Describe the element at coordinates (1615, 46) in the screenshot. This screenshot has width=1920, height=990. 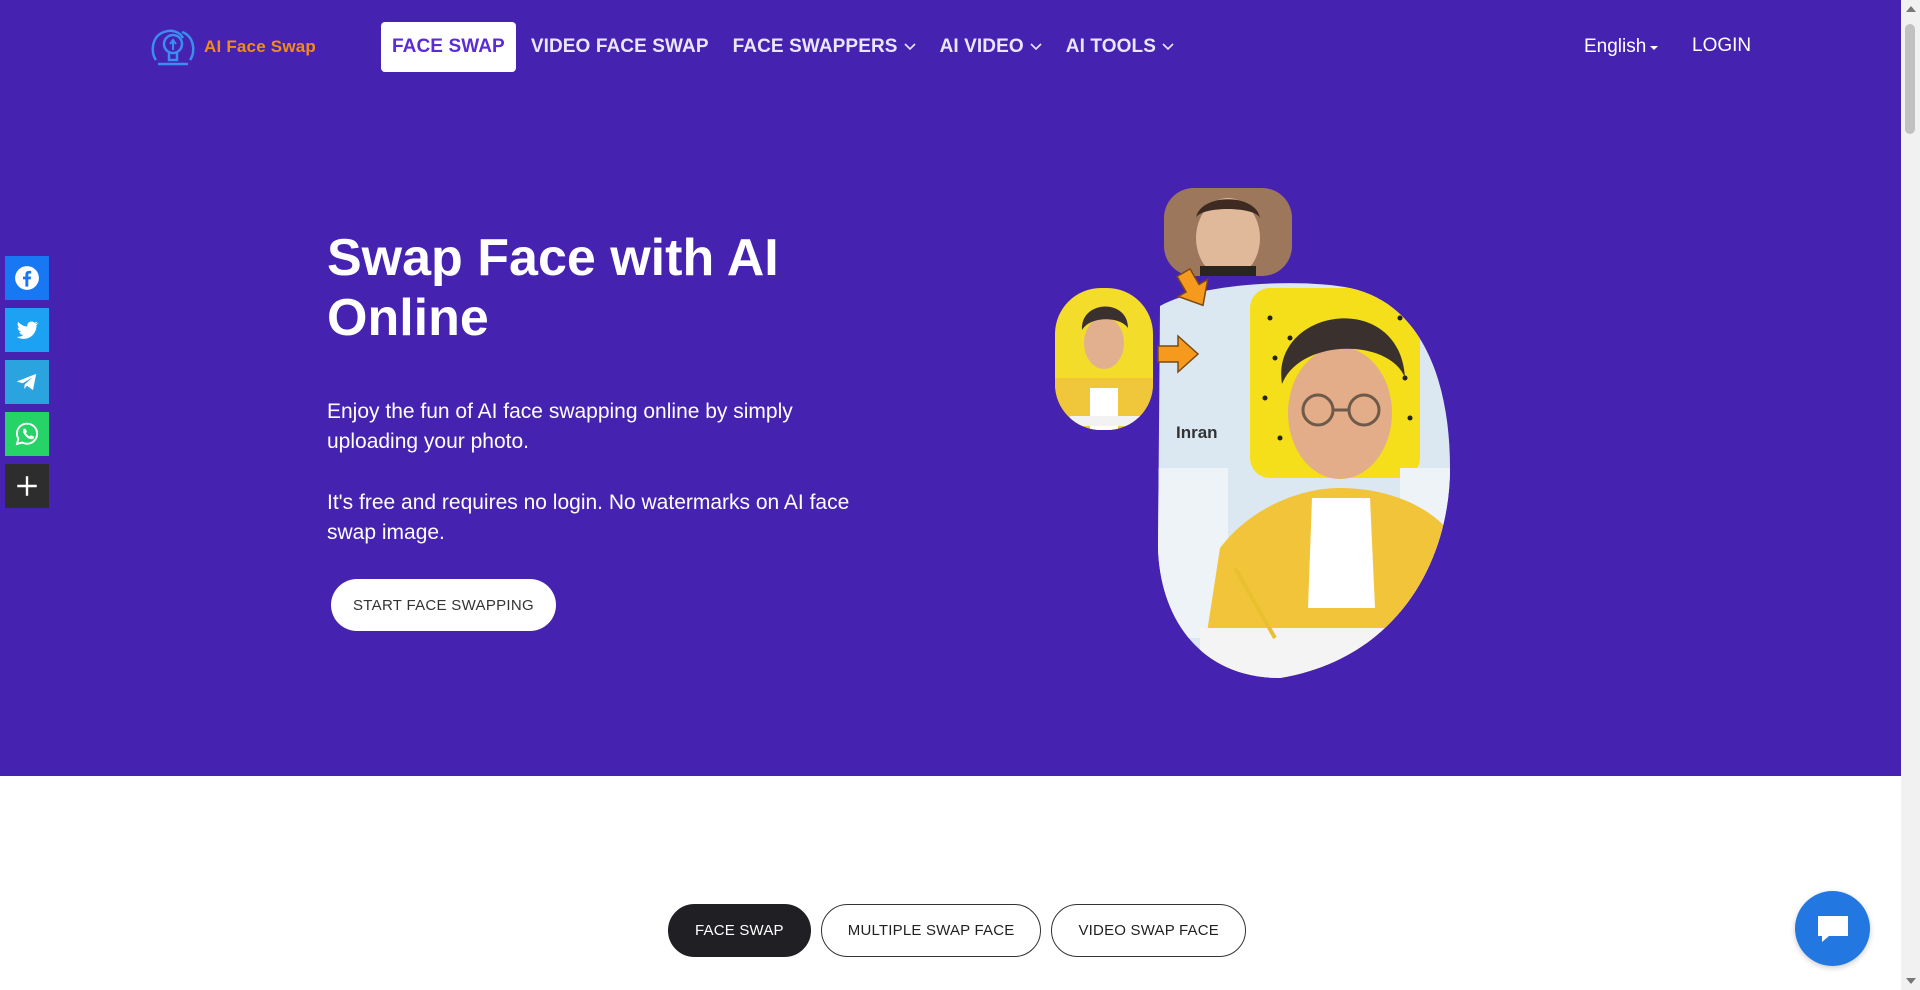
I see `language-label: English` at that location.